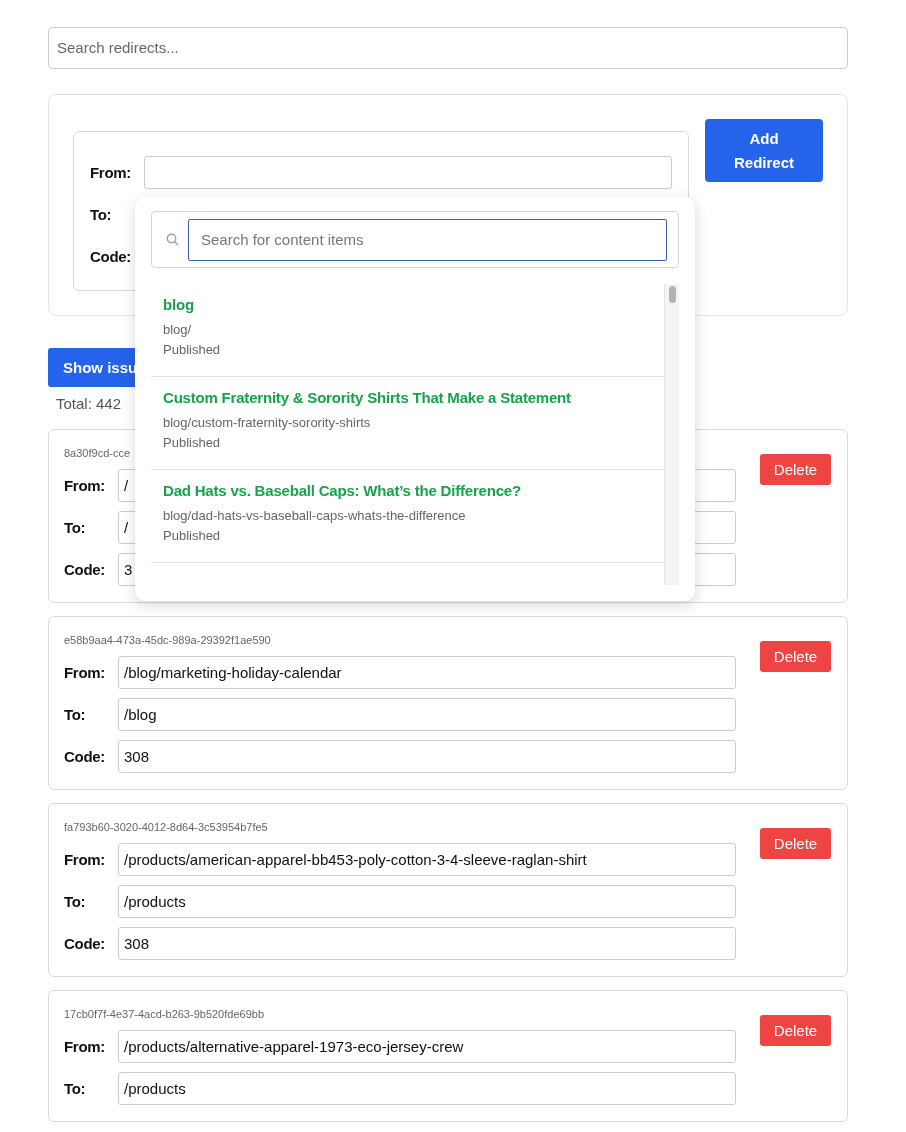 The width and height of the screenshot is (906, 1132). I want to click on content-path: blog/dad-hats-vs-baseball-caps-whats-the-difference, so click(314, 516).